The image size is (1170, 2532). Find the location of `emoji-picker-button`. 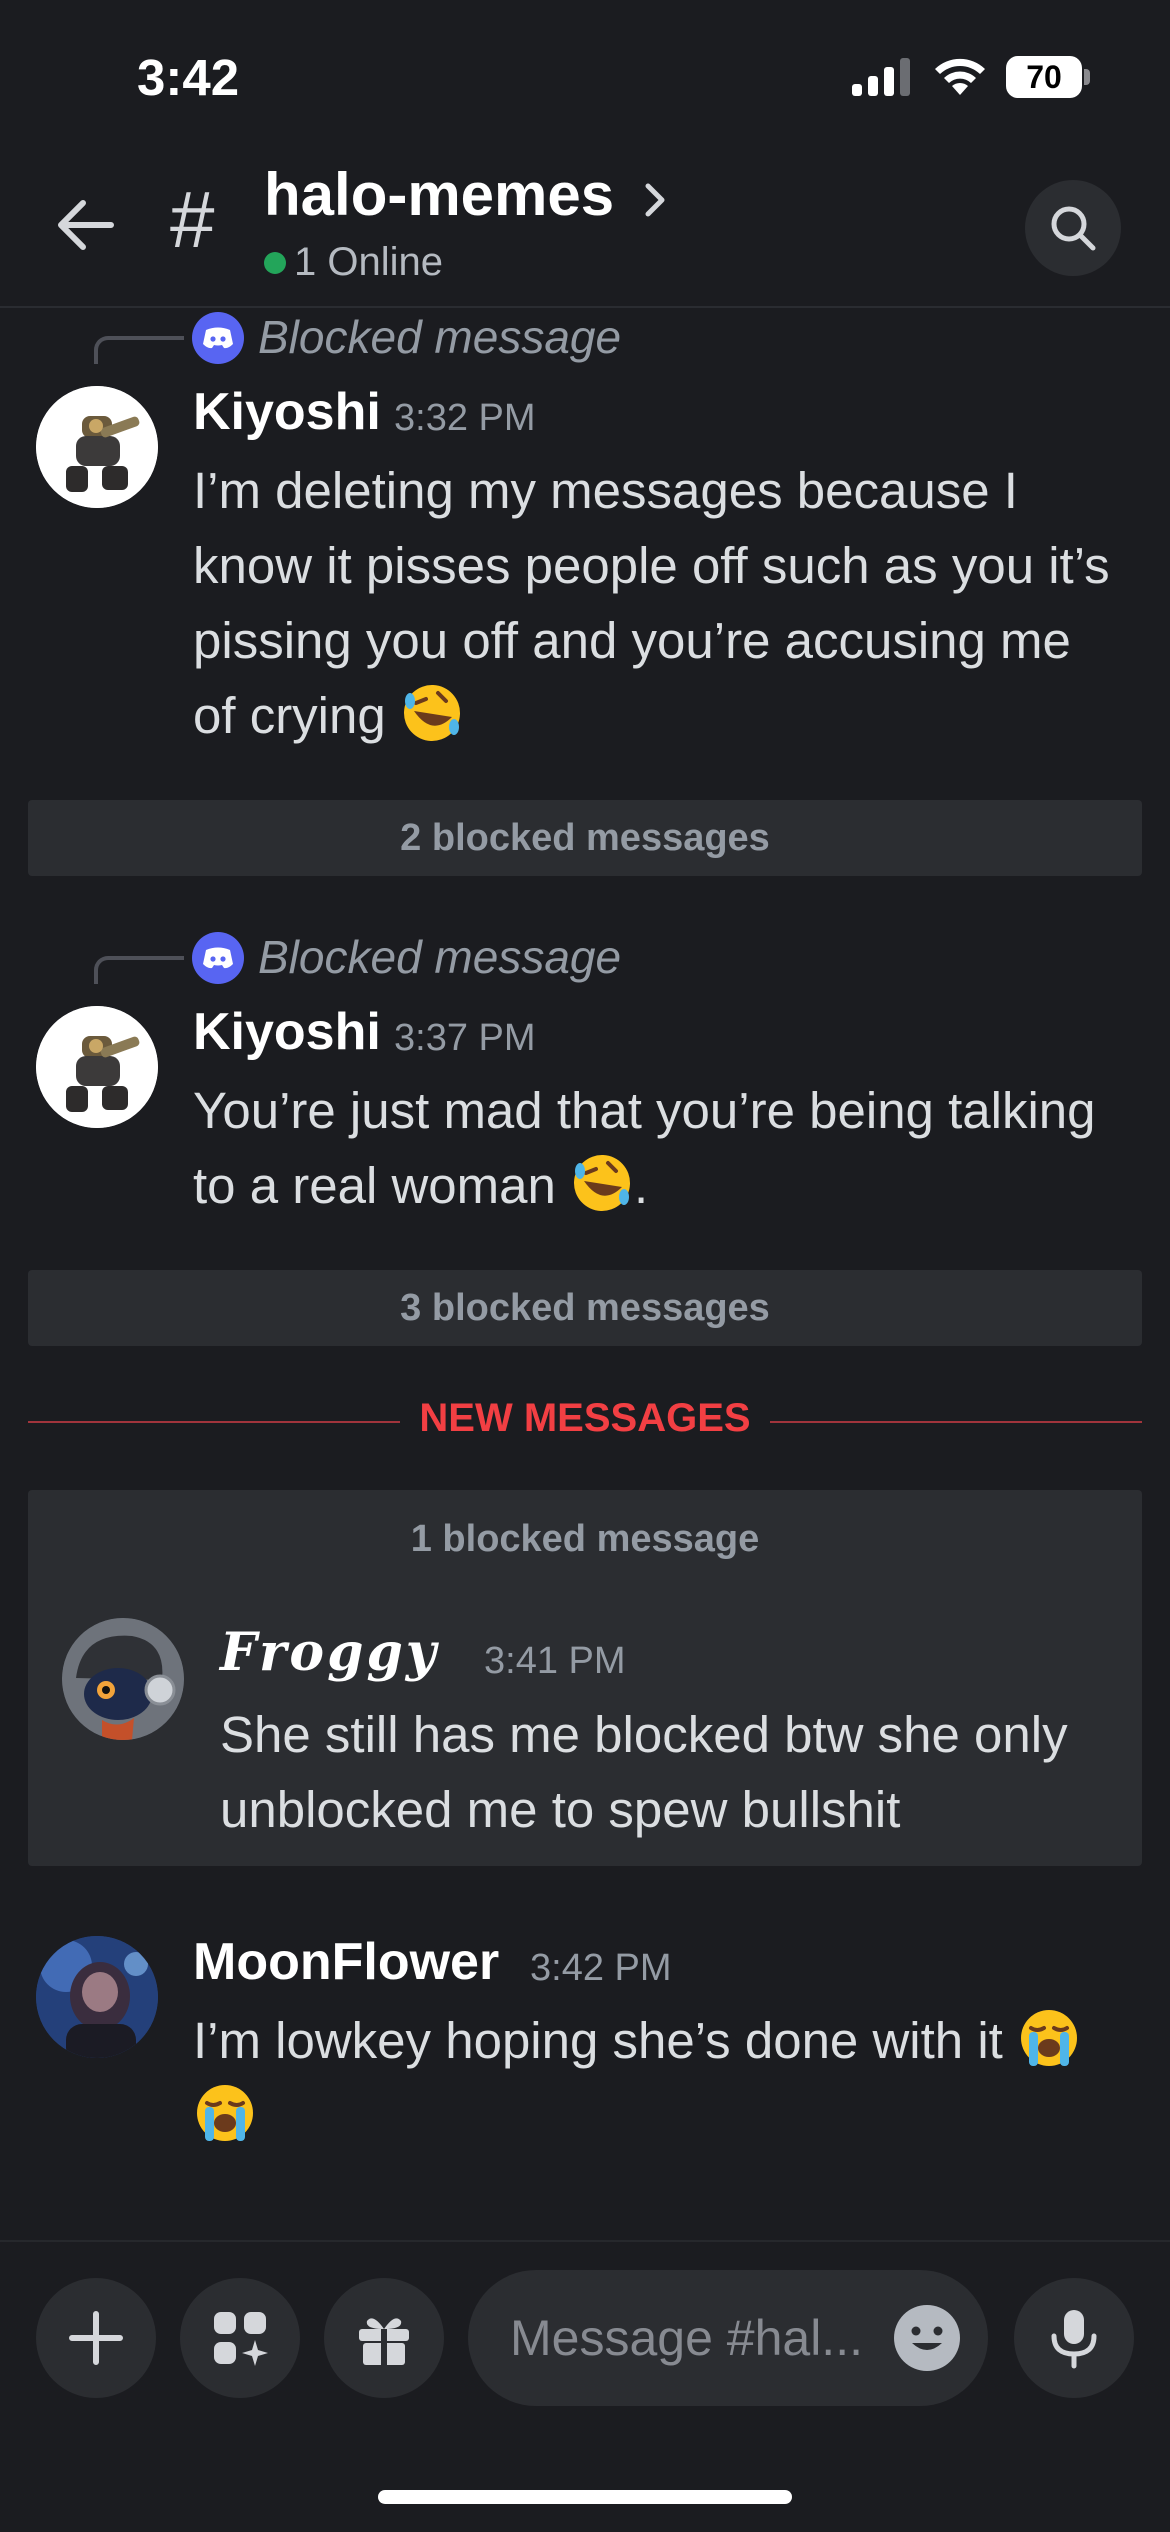

emoji-picker-button is located at coordinates (927, 2338).